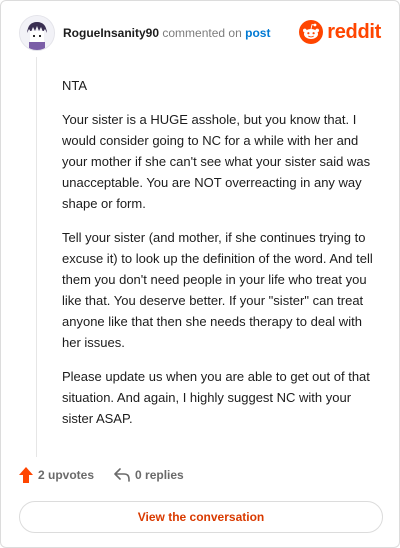 This screenshot has height=548, width=400. Describe the element at coordinates (66, 475) in the screenshot. I see `upvote-count: 2 upvotes` at that location.